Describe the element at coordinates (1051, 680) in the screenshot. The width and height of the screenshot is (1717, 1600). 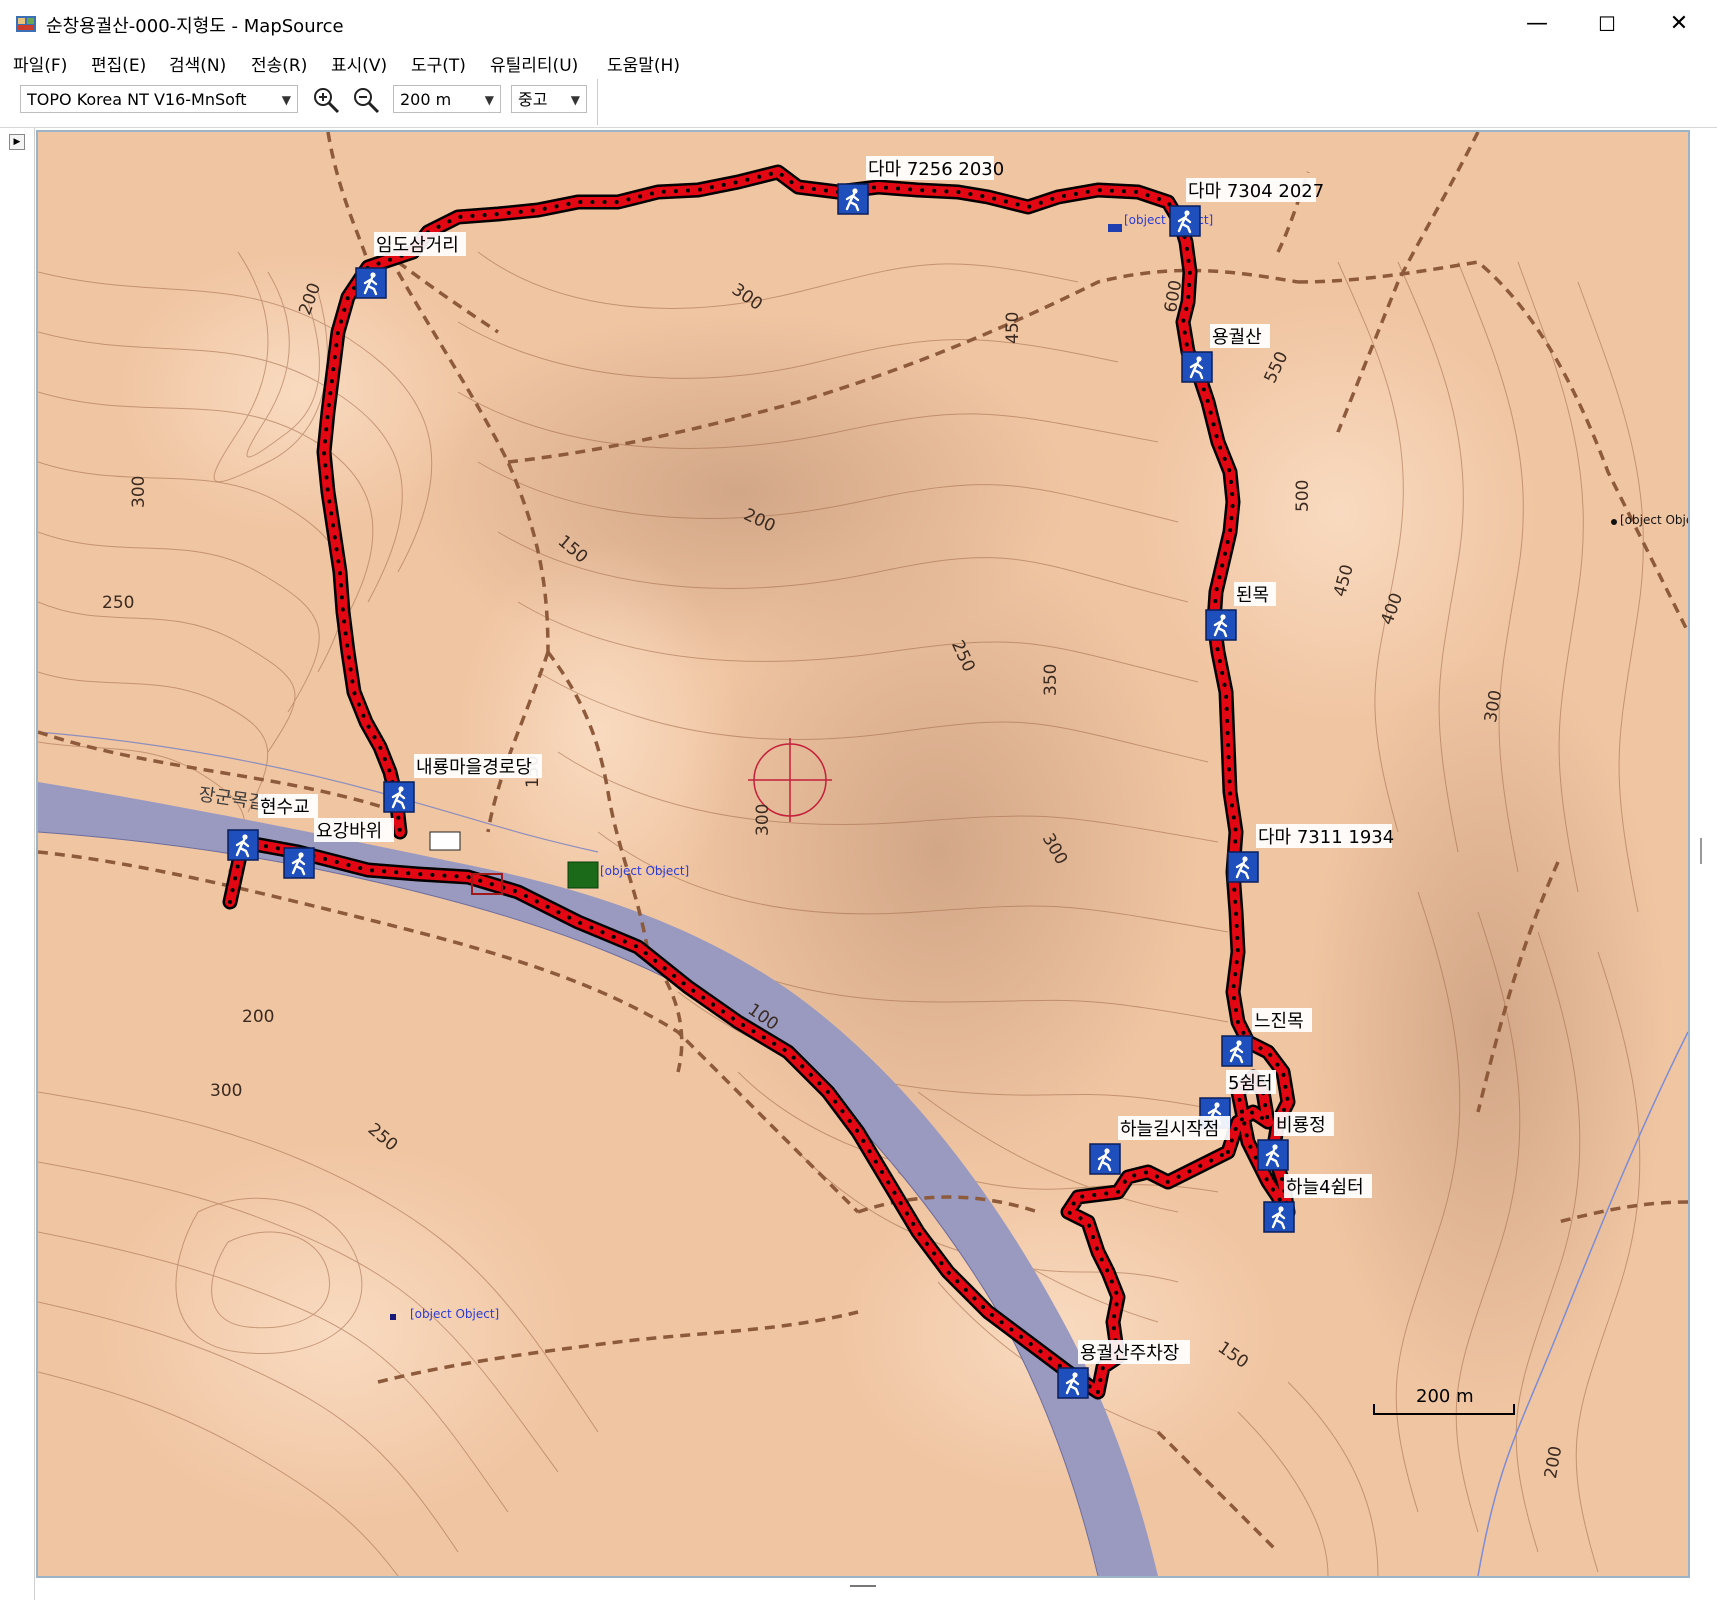
I see `svg-text: 350` at that location.